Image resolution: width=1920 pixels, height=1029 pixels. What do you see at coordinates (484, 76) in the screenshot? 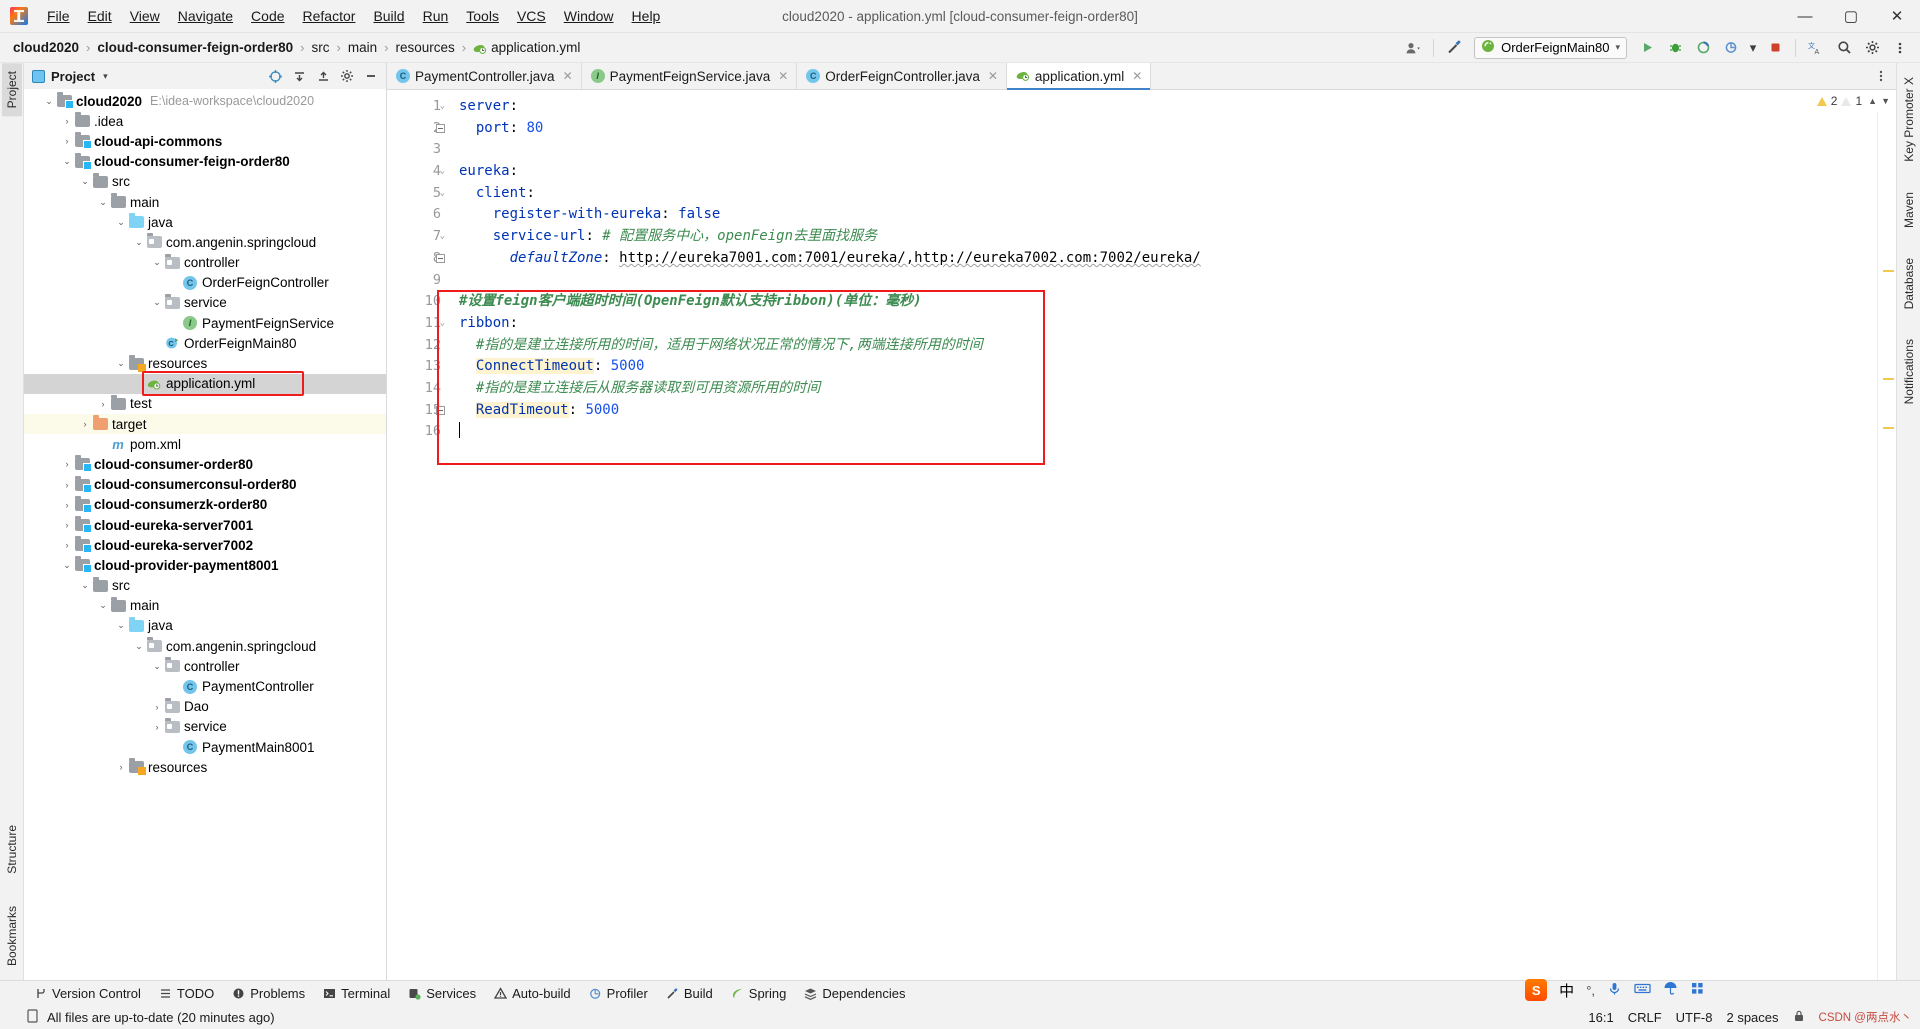
I see `tab-PaymentController: C PaymentController.java ✕` at bounding box center [484, 76].